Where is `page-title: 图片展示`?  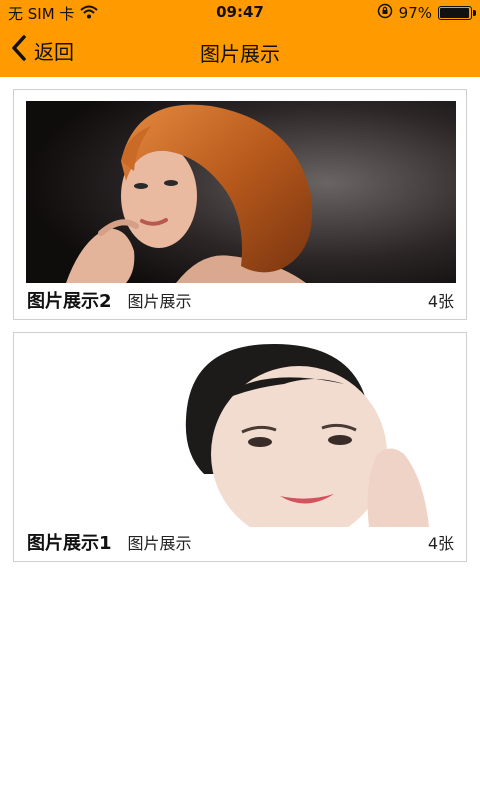 page-title: 图片展示 is located at coordinates (240, 54).